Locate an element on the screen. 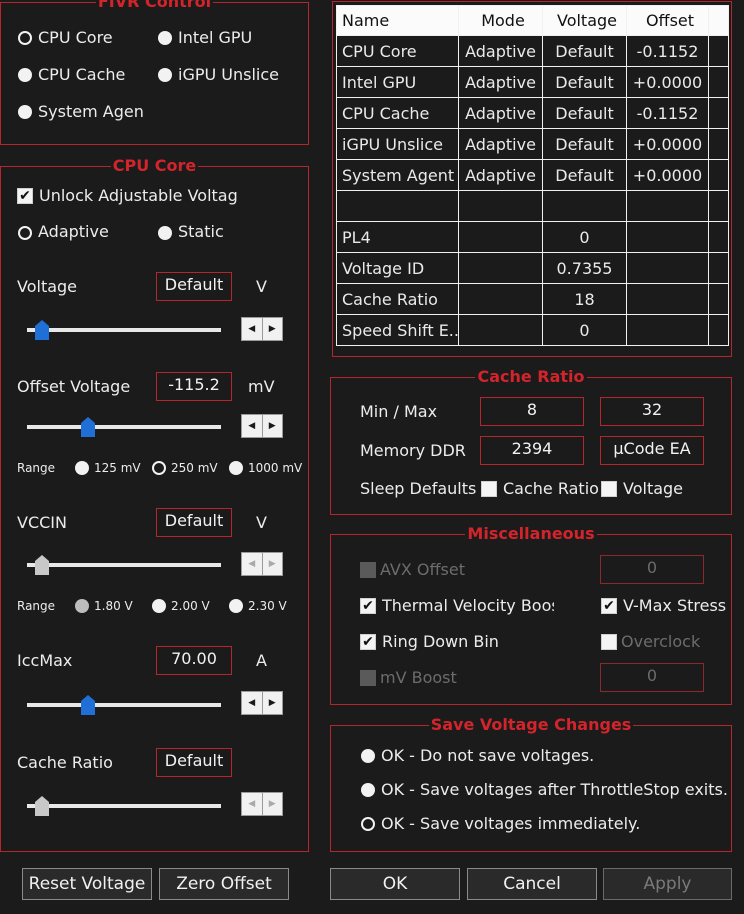  table-header-cell: Voltage is located at coordinates (584, 20).